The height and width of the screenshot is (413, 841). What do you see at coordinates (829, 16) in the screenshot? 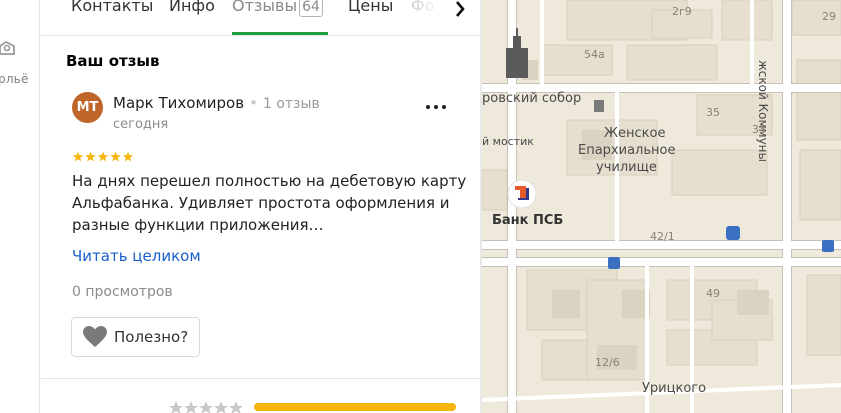
I see `house-number: 29` at bounding box center [829, 16].